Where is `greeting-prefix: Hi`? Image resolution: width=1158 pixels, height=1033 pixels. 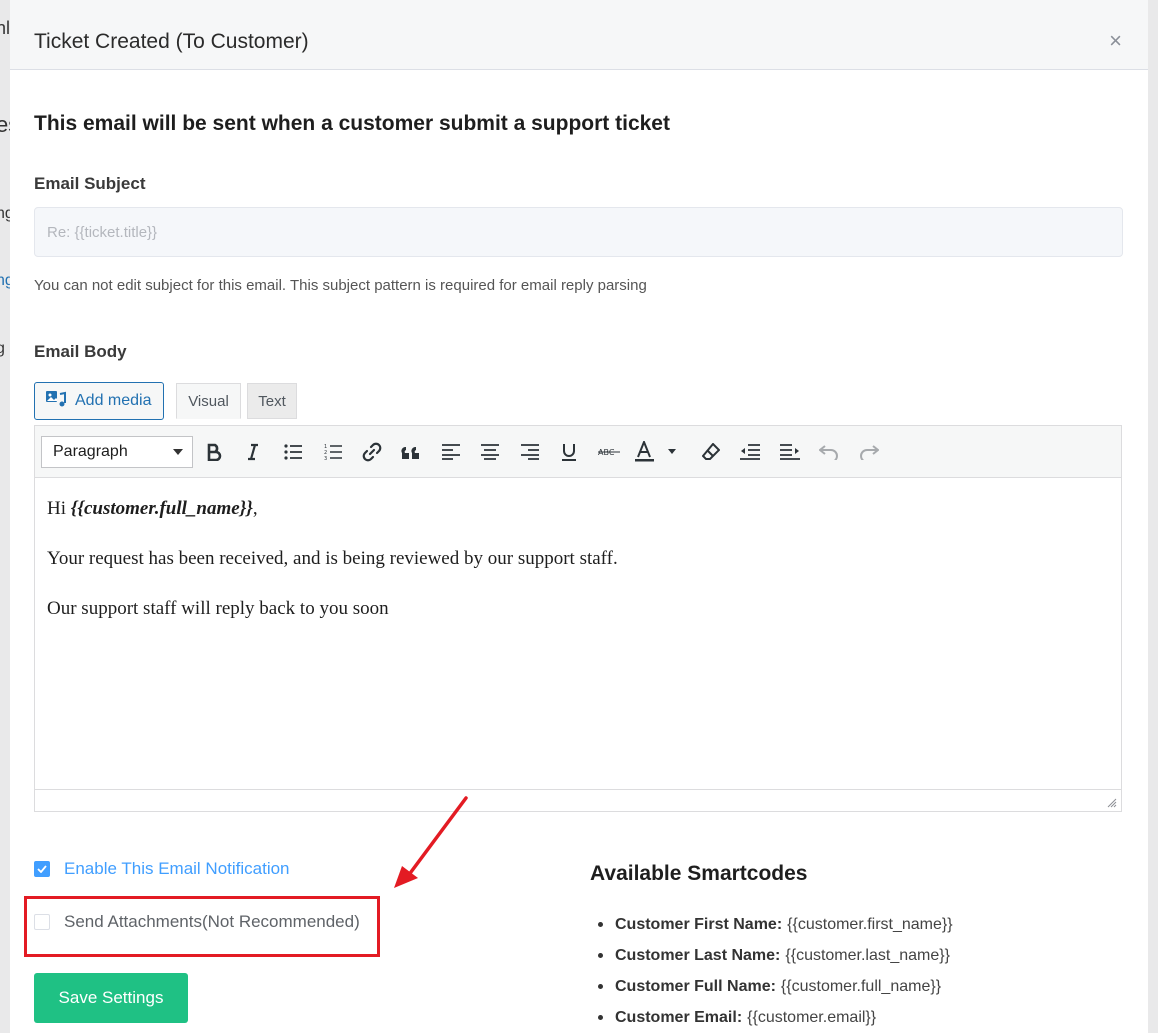
greeting-prefix: Hi is located at coordinates (59, 508).